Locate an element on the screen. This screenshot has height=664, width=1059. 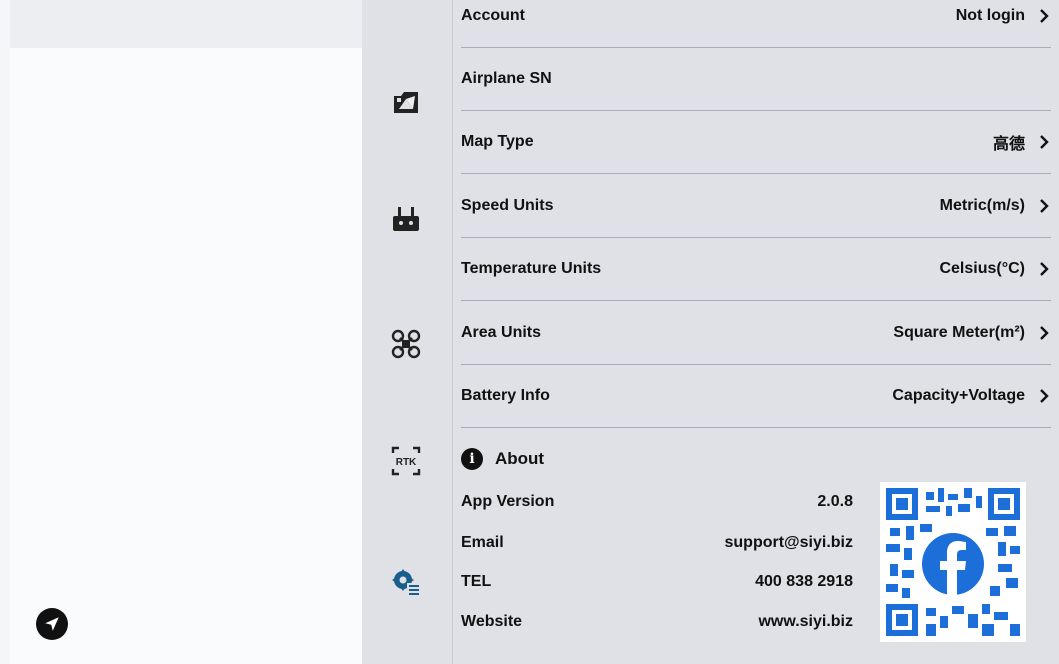
about-header: i About is located at coordinates (502, 459).